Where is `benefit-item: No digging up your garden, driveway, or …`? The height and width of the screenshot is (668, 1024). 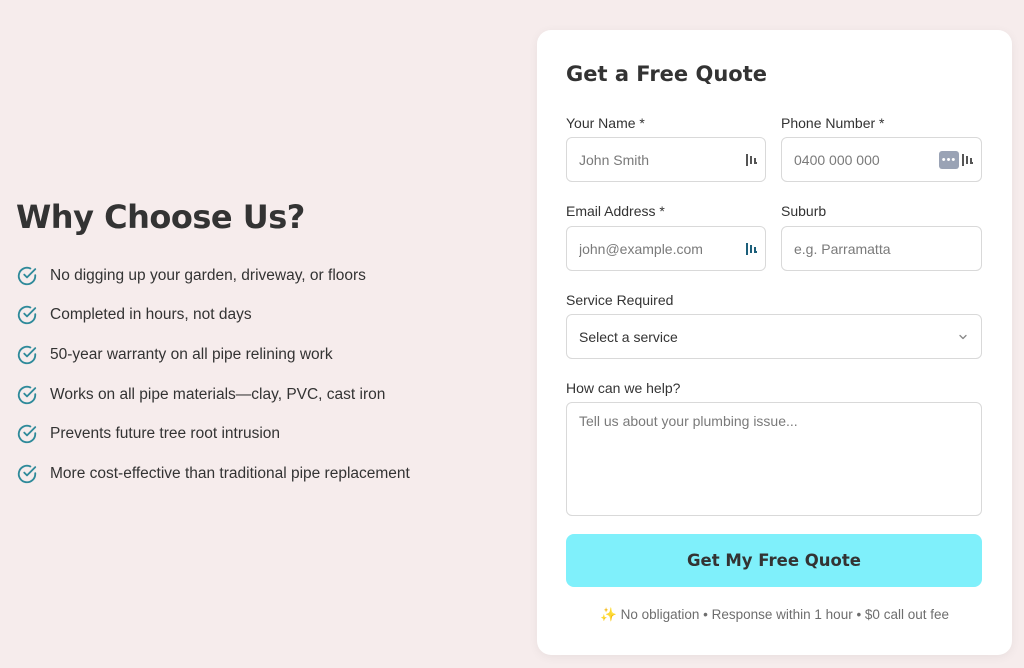 benefit-item: No digging up your garden, driveway, or … is located at coordinates (266, 276).